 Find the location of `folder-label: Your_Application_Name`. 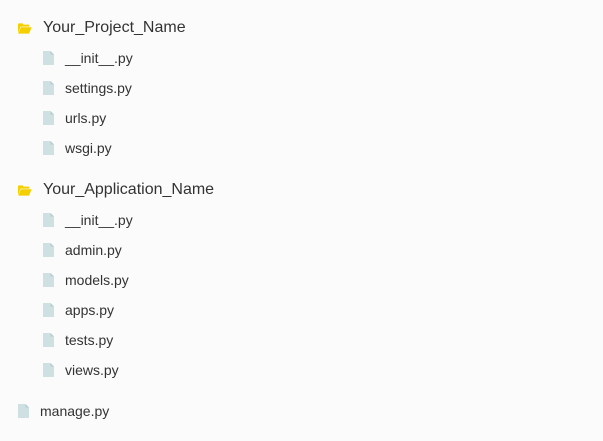

folder-label: Your_Application_Name is located at coordinates (129, 189).